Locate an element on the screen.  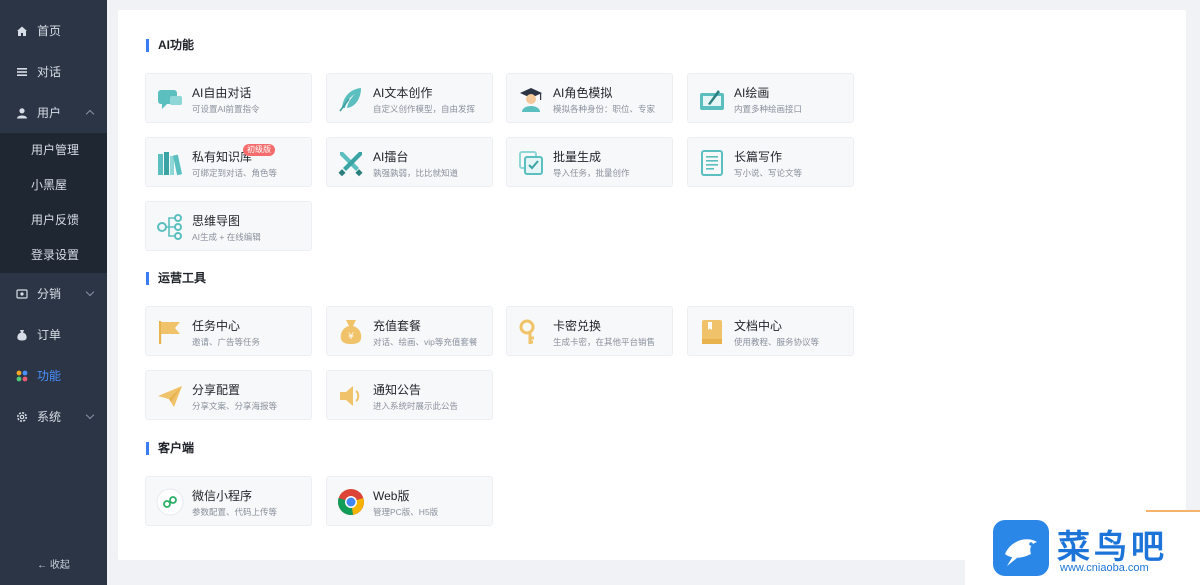
user-submenu: 用户管理 小黑屋 用户反馈 登录设置 is located at coordinates (53, 203).